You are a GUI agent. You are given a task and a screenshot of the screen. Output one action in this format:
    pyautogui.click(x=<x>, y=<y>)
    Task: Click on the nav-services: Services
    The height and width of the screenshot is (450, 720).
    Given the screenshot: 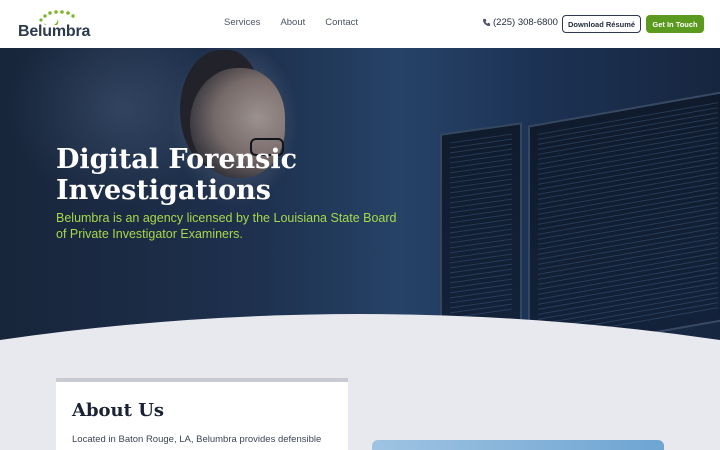 What is the action you would take?
    pyautogui.click(x=242, y=22)
    